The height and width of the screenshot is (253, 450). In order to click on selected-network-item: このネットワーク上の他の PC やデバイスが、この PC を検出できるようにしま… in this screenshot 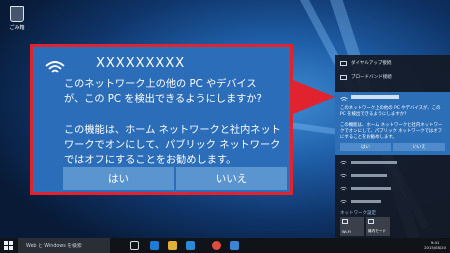, I will do `click(392, 123)`.